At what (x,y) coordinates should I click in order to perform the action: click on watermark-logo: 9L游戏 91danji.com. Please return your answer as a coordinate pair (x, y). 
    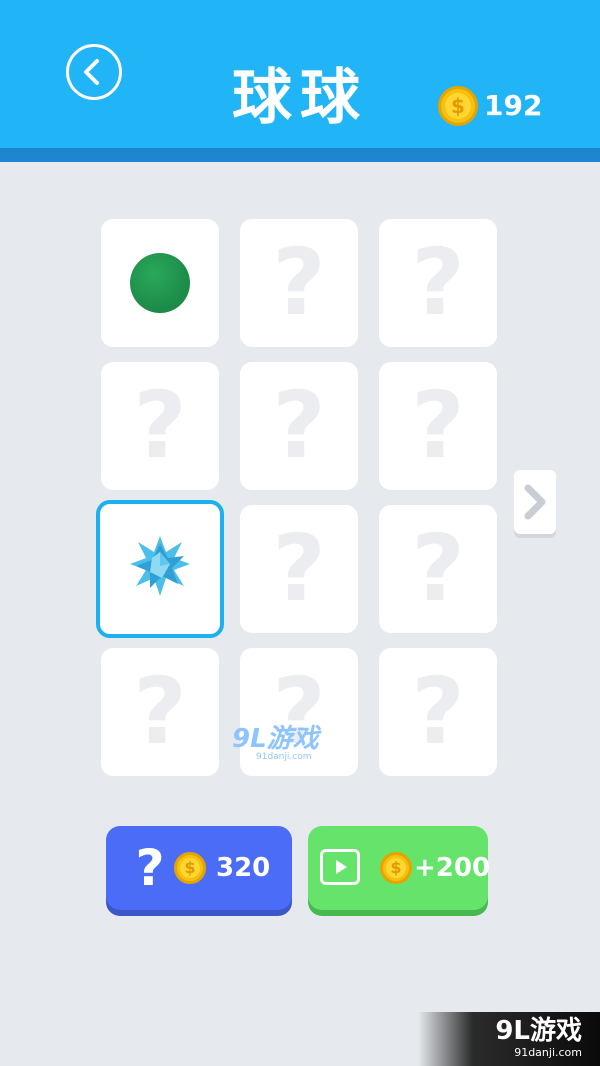
    Looking at the image, I should click on (275, 743).